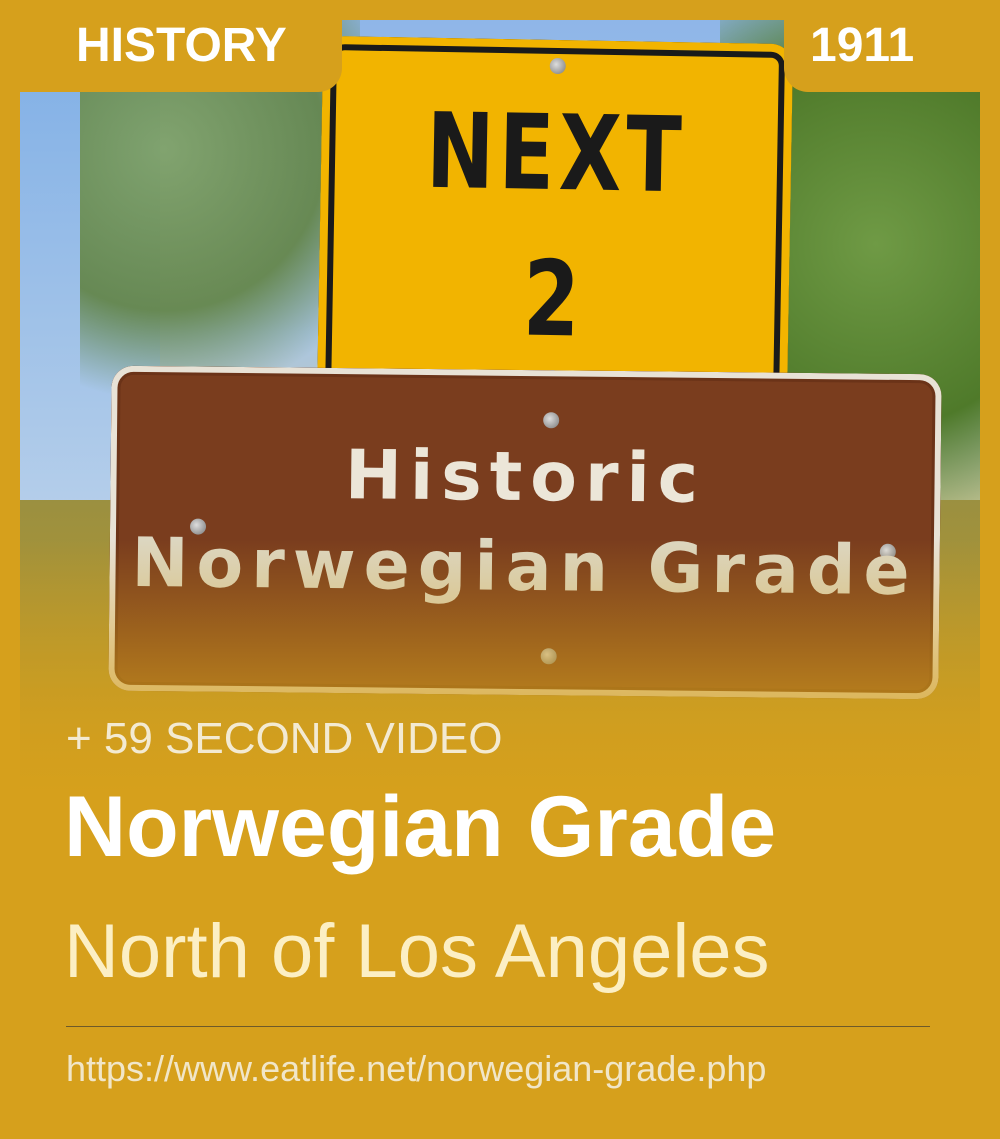 The image size is (1000, 1139). I want to click on category-label: HISTORY, so click(181, 45).